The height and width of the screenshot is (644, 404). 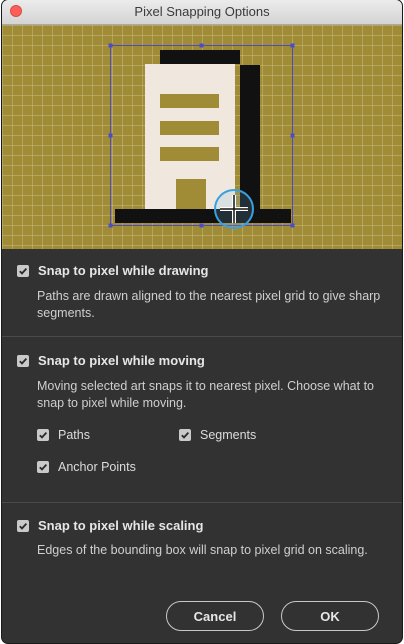 What do you see at coordinates (121, 360) in the screenshot?
I see `snap-moving-label: Snap to pixel while moving` at bounding box center [121, 360].